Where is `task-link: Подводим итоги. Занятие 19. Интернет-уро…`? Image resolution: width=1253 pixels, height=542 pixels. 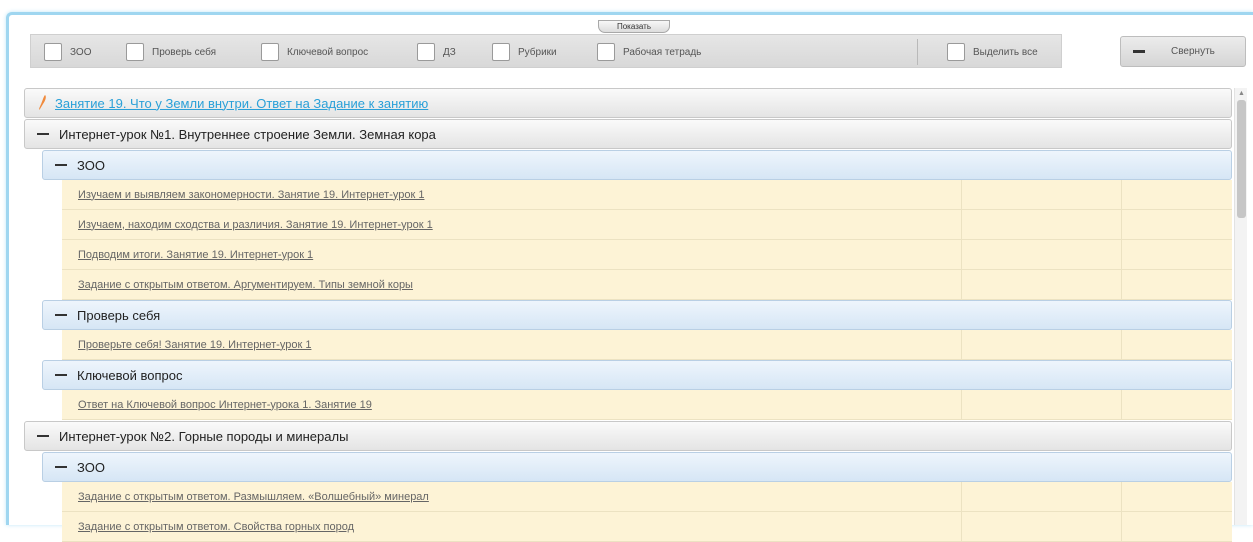
task-link: Подводим итоги. Занятие 19. Интернет-уро… is located at coordinates (519, 255).